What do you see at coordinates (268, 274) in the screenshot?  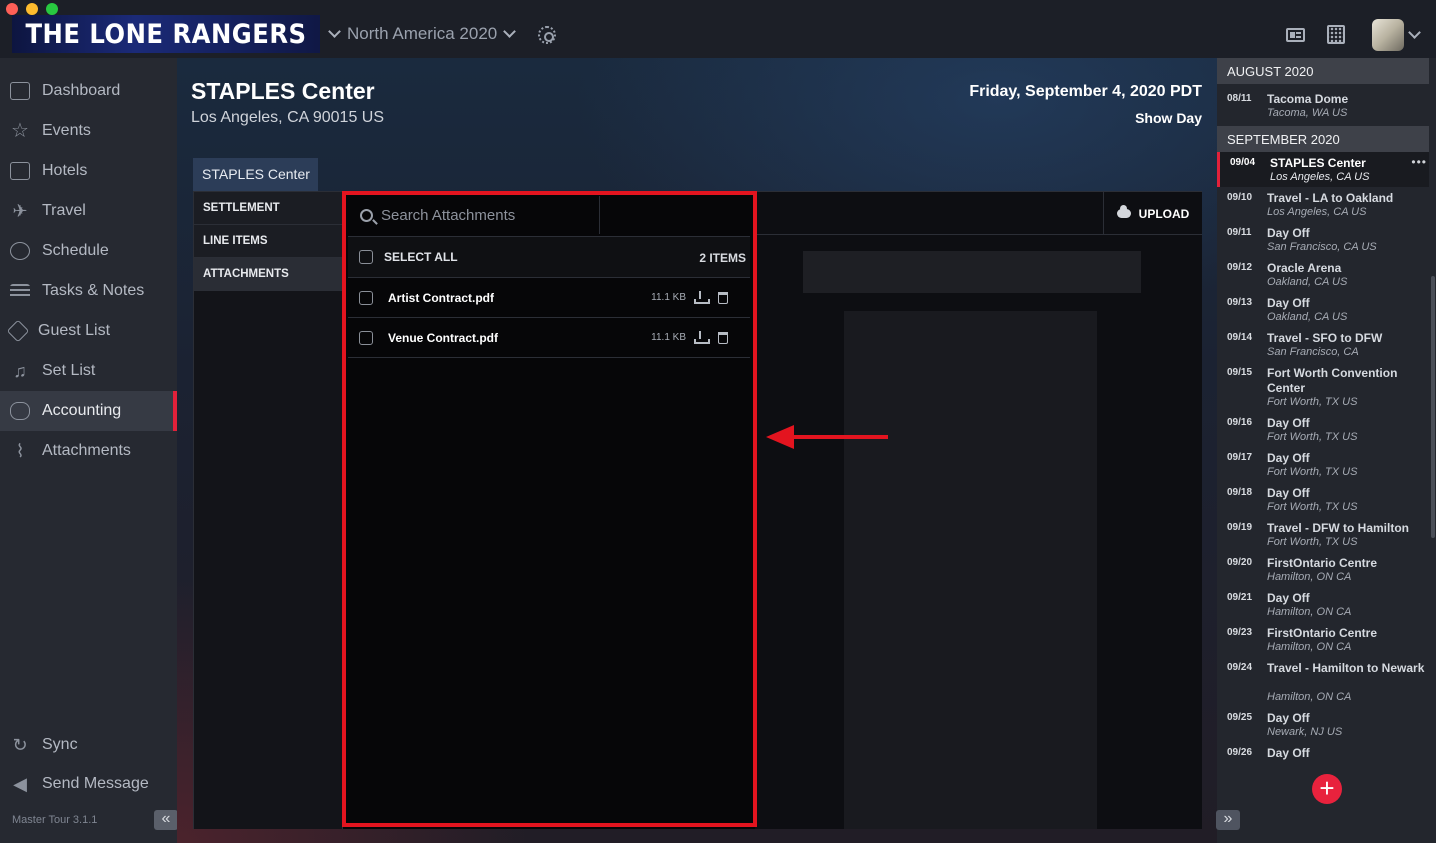 I see `subnav-attachments: ATTACHMENTS` at bounding box center [268, 274].